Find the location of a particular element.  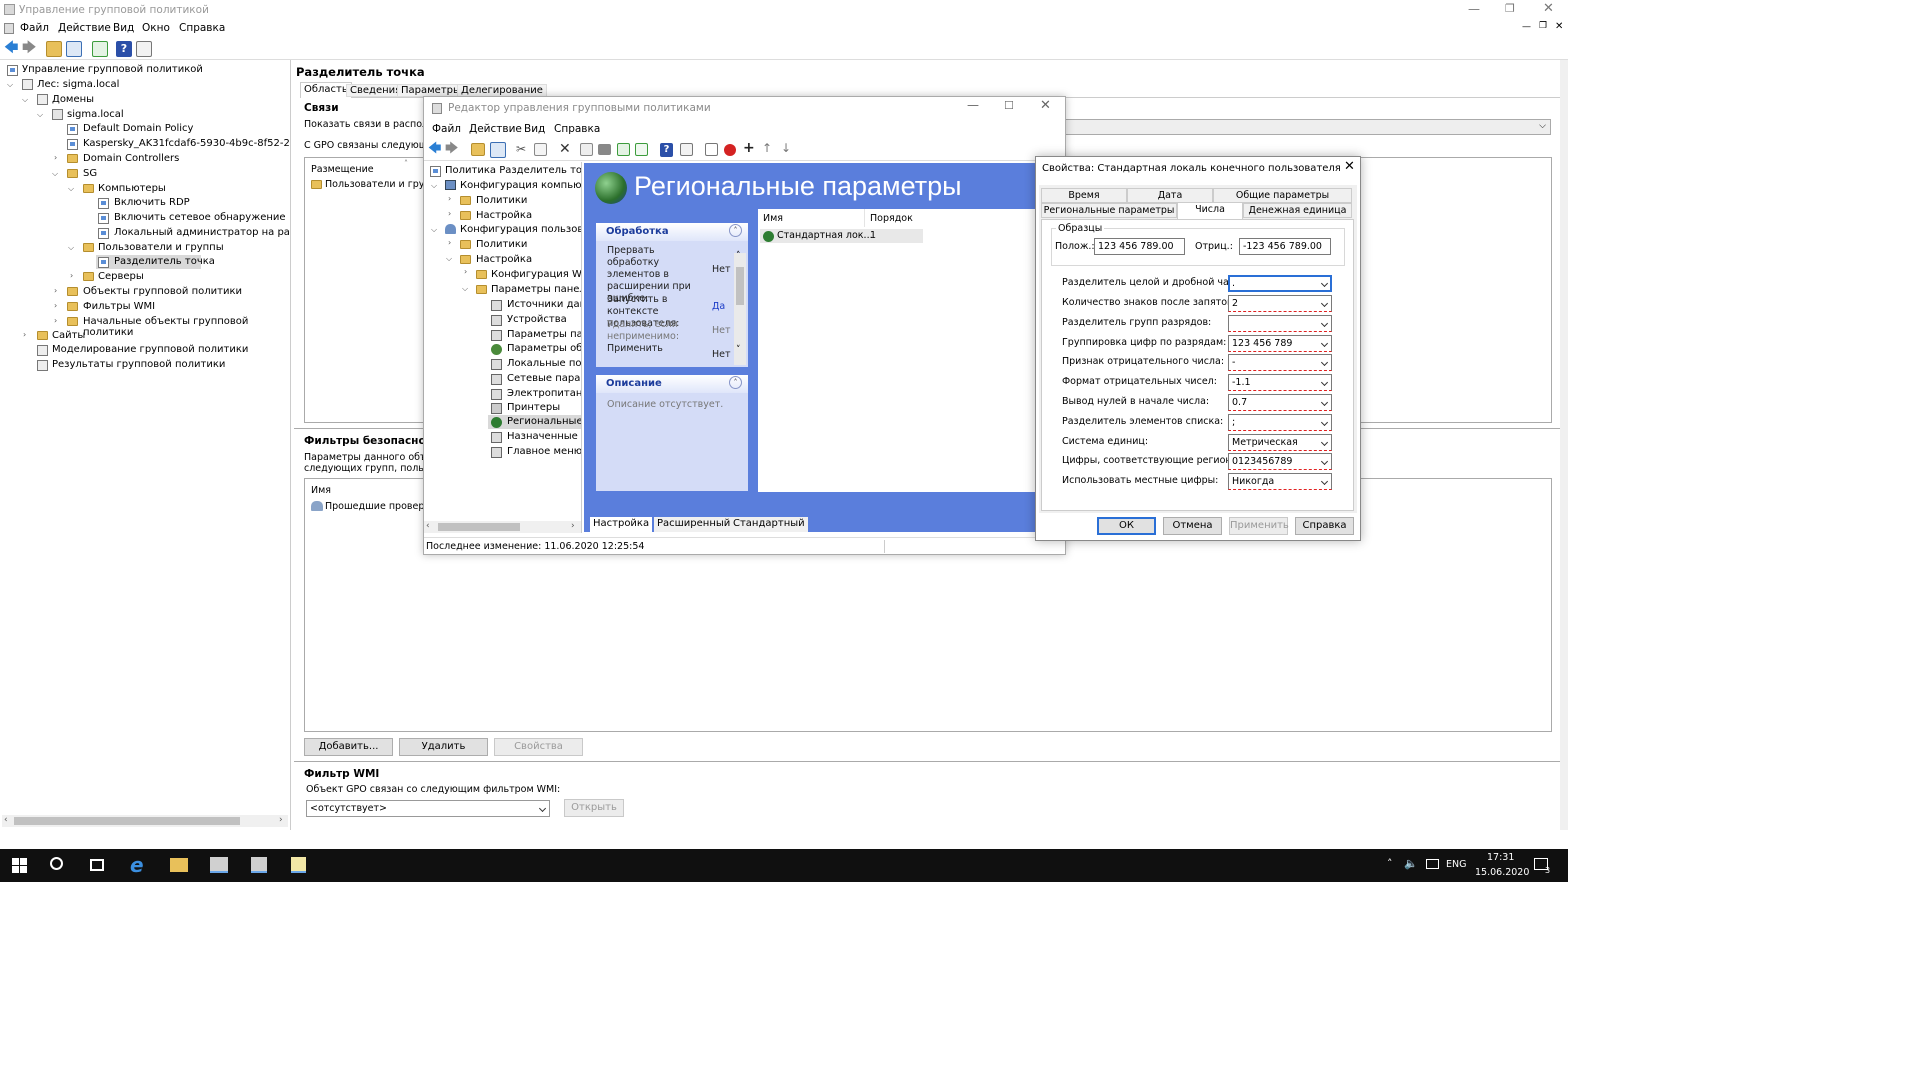

editor-tree-item: Конфигурация Winc is located at coordinates (536, 274).